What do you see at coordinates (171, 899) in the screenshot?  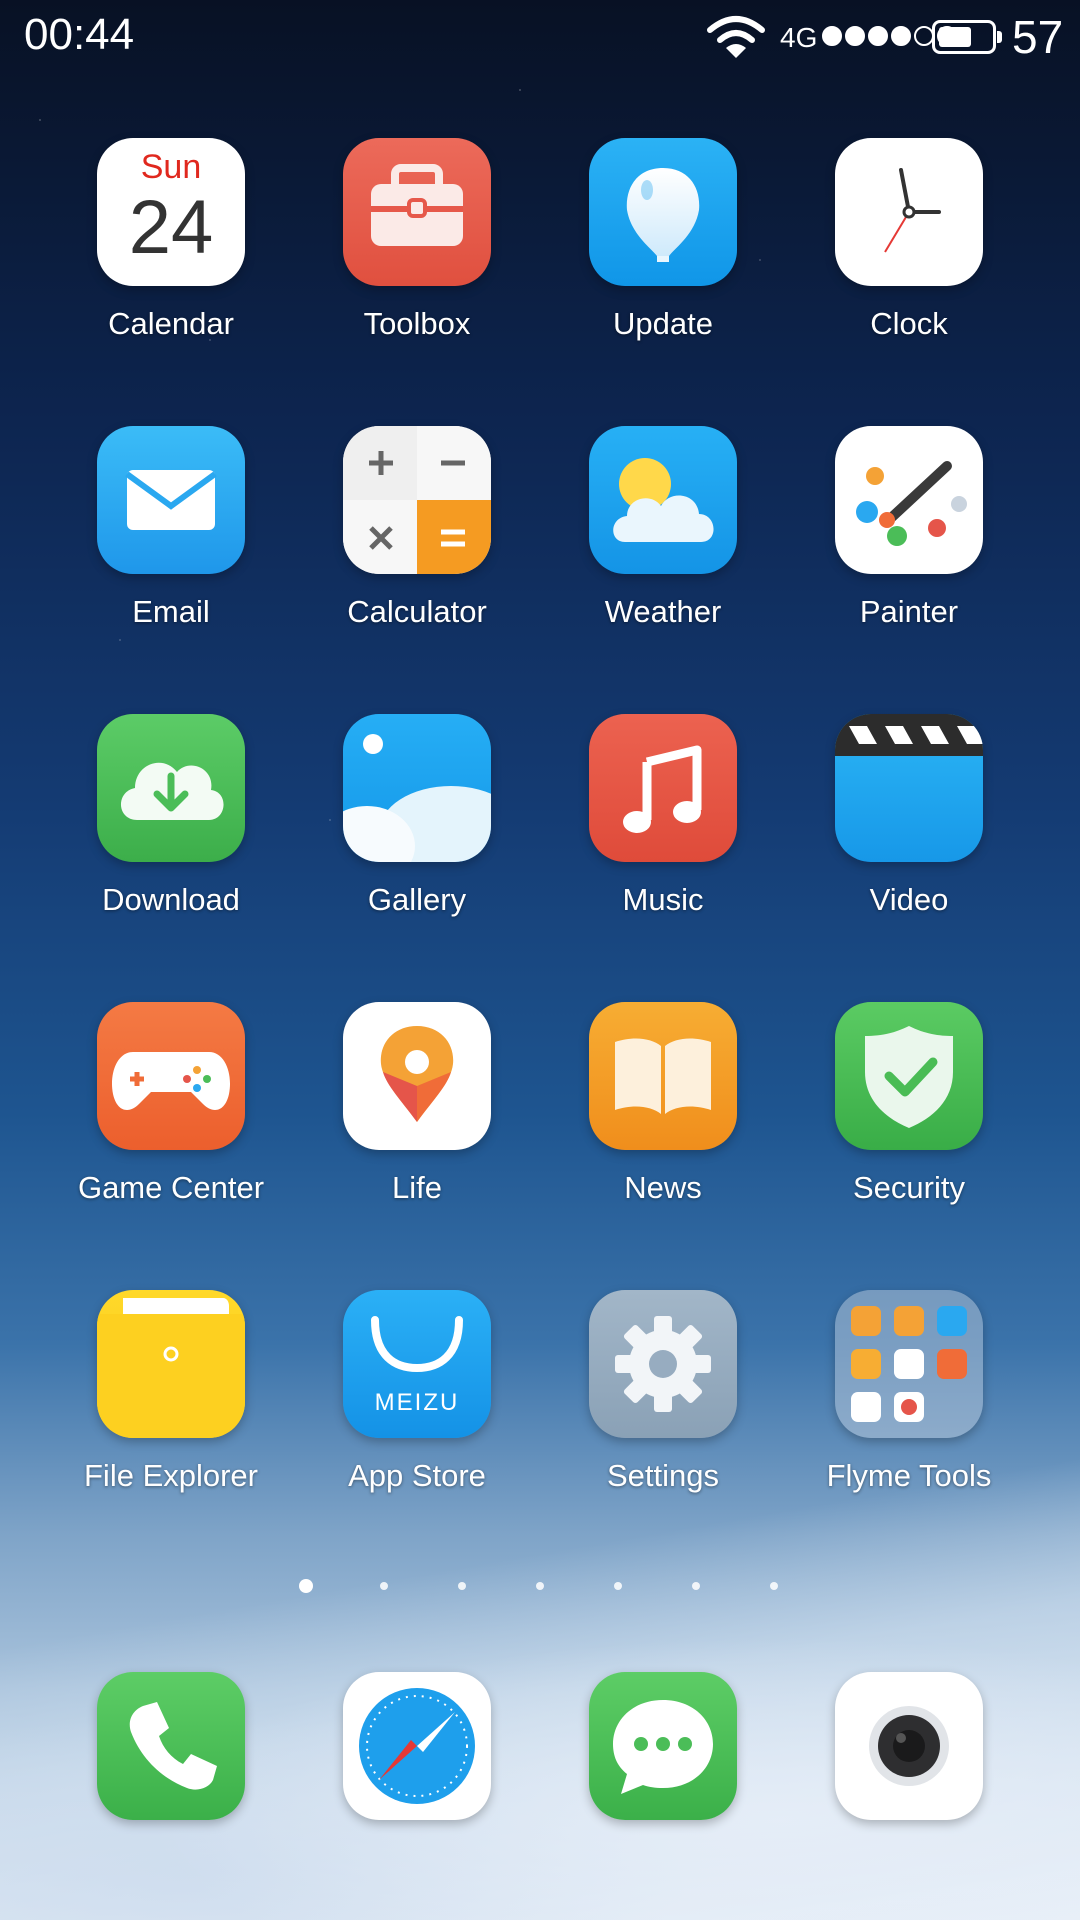 I see `app-label: Download` at bounding box center [171, 899].